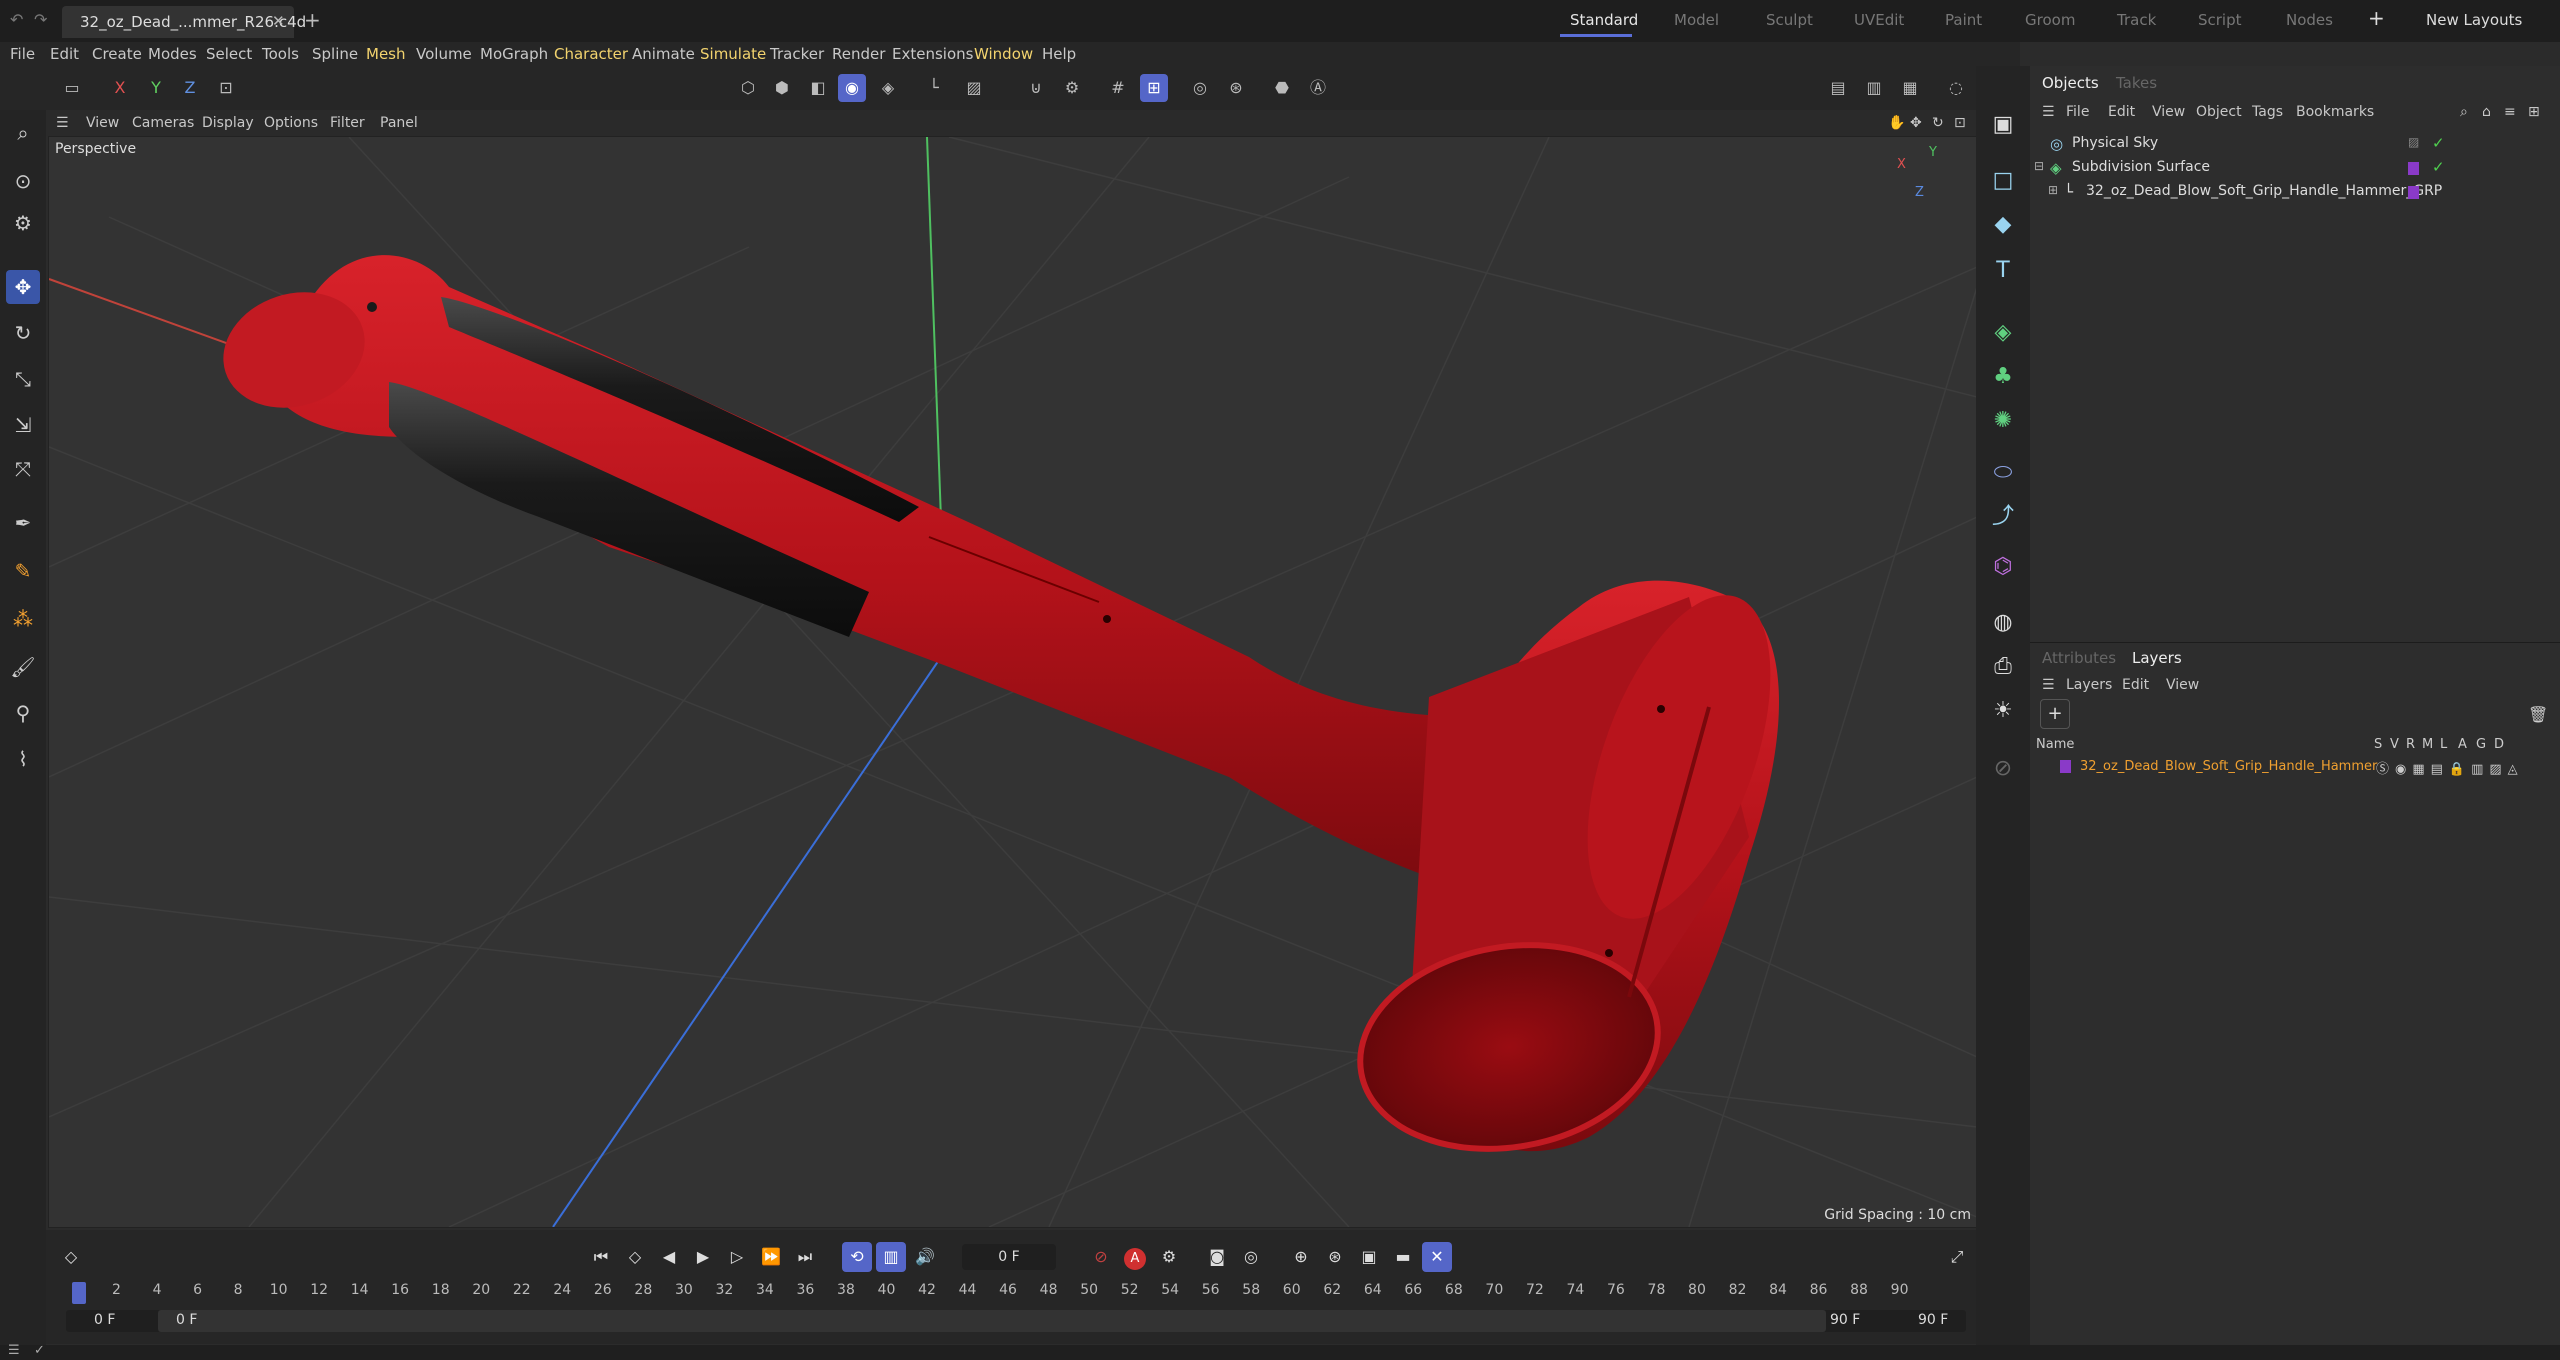 The width and height of the screenshot is (2560, 1360). What do you see at coordinates (857, 1257) in the screenshot?
I see `loop-icon: ⟲` at bounding box center [857, 1257].